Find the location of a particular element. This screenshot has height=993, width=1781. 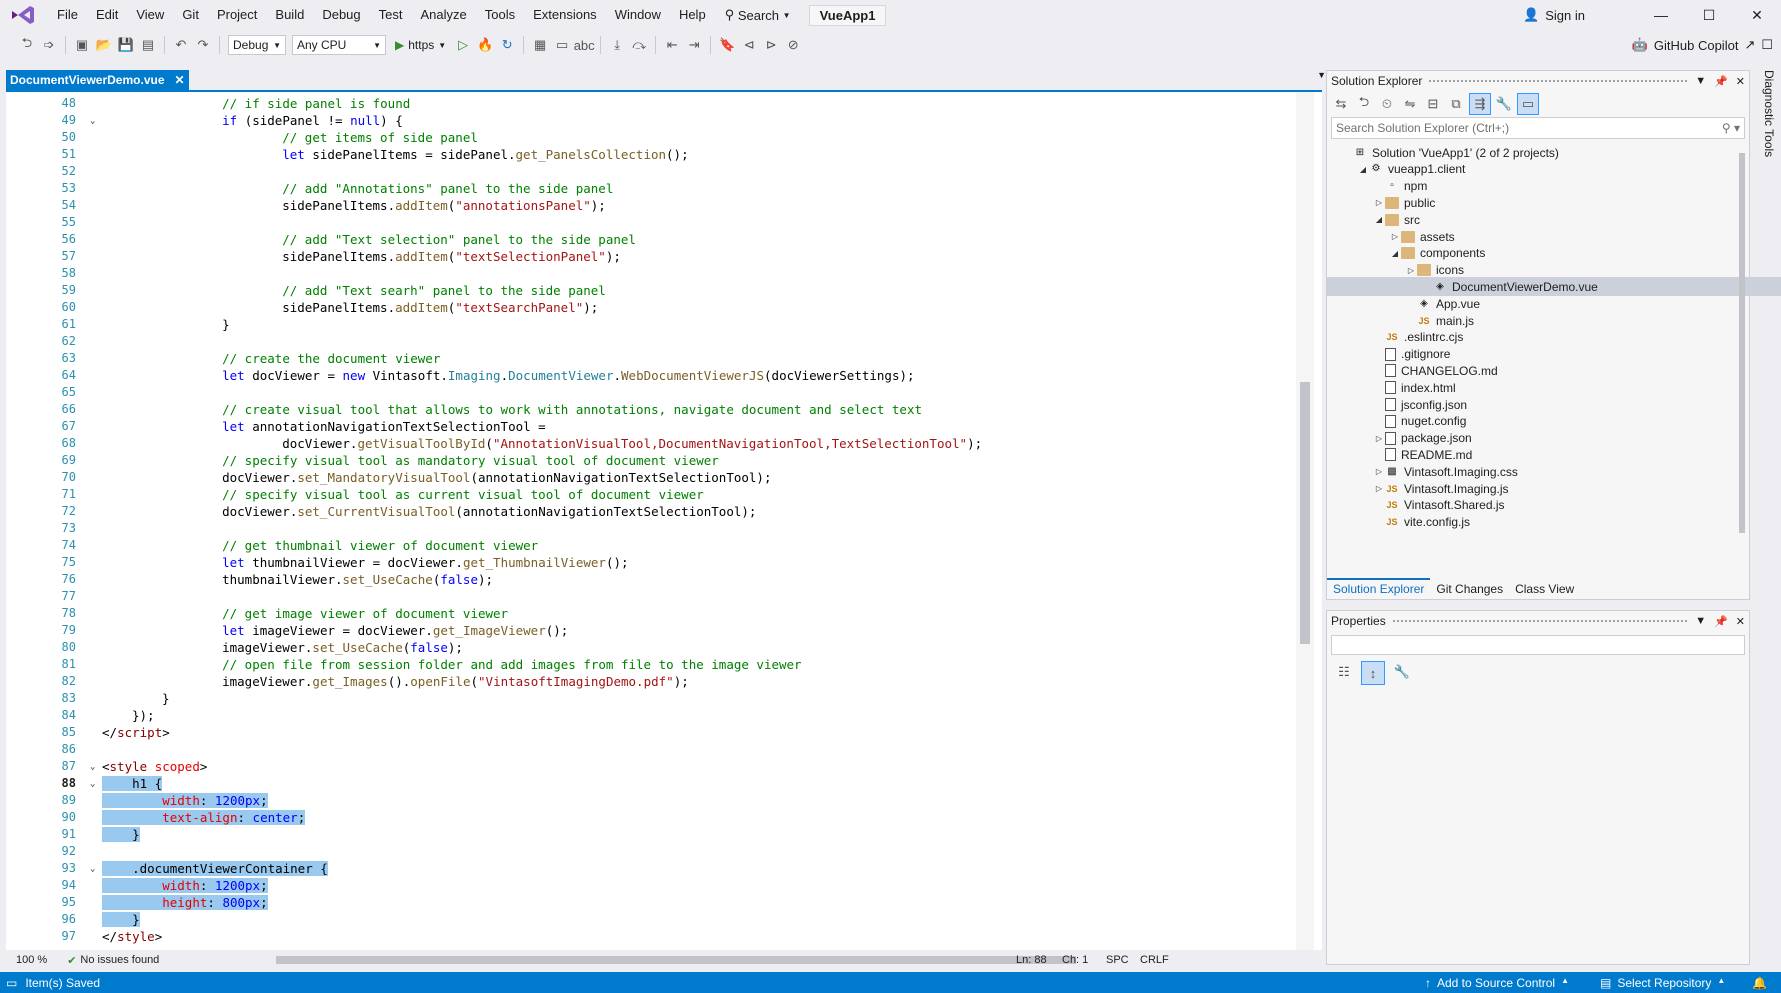

configuration-select: Debug ▼ is located at coordinates (257, 45).